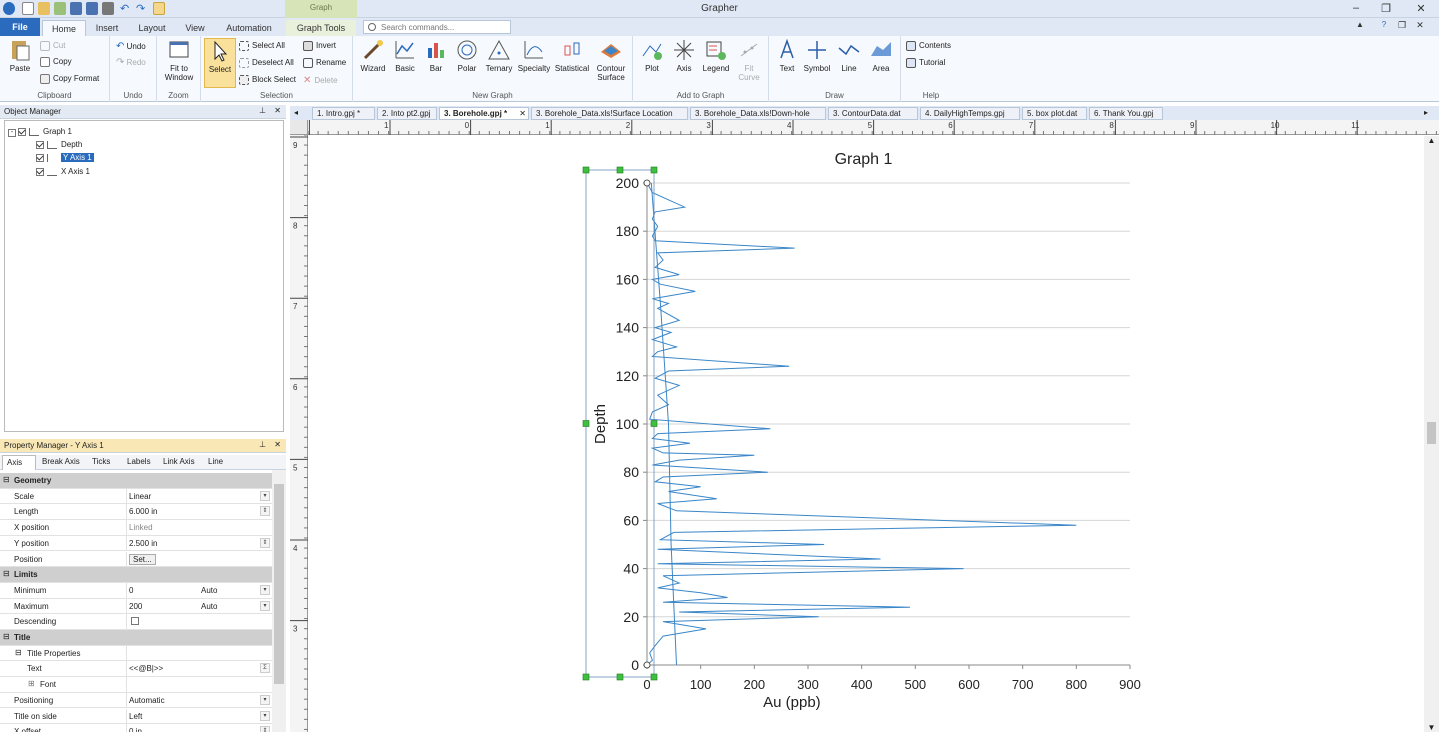  What do you see at coordinates (758, 113) in the screenshot?
I see `document-tab: 3. Borehole_Data.xls!Down-hole` at bounding box center [758, 113].